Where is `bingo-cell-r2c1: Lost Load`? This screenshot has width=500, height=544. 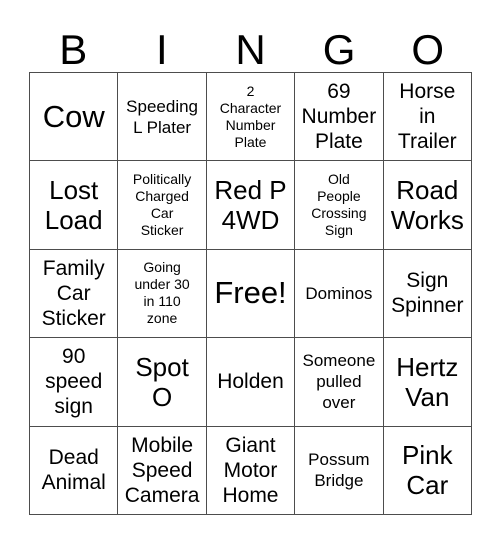 bingo-cell-r2c1: Lost Load is located at coordinates (74, 205).